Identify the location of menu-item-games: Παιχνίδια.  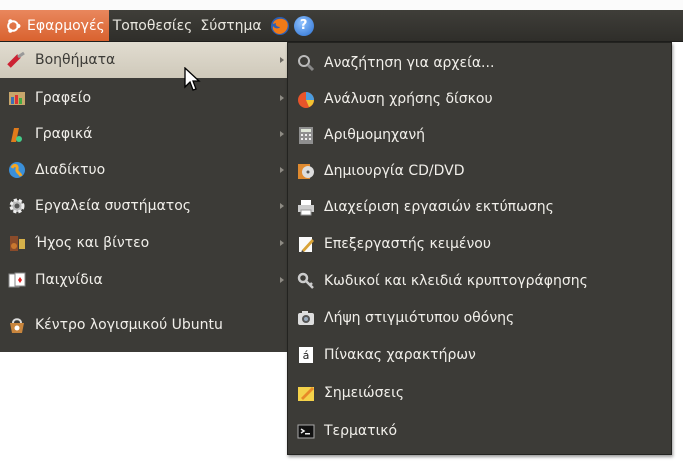
(145, 280).